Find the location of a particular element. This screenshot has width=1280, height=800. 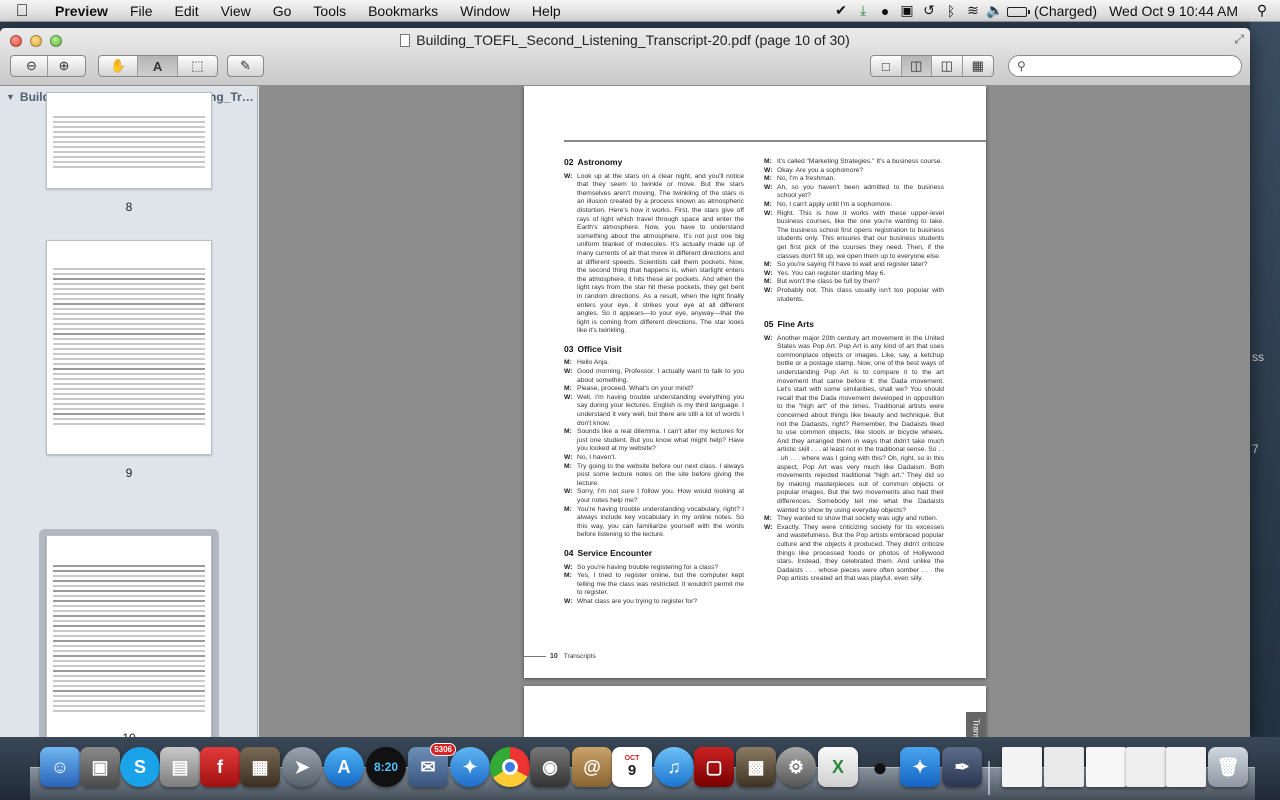

facetime-icon: ◉ is located at coordinates (550, 767).